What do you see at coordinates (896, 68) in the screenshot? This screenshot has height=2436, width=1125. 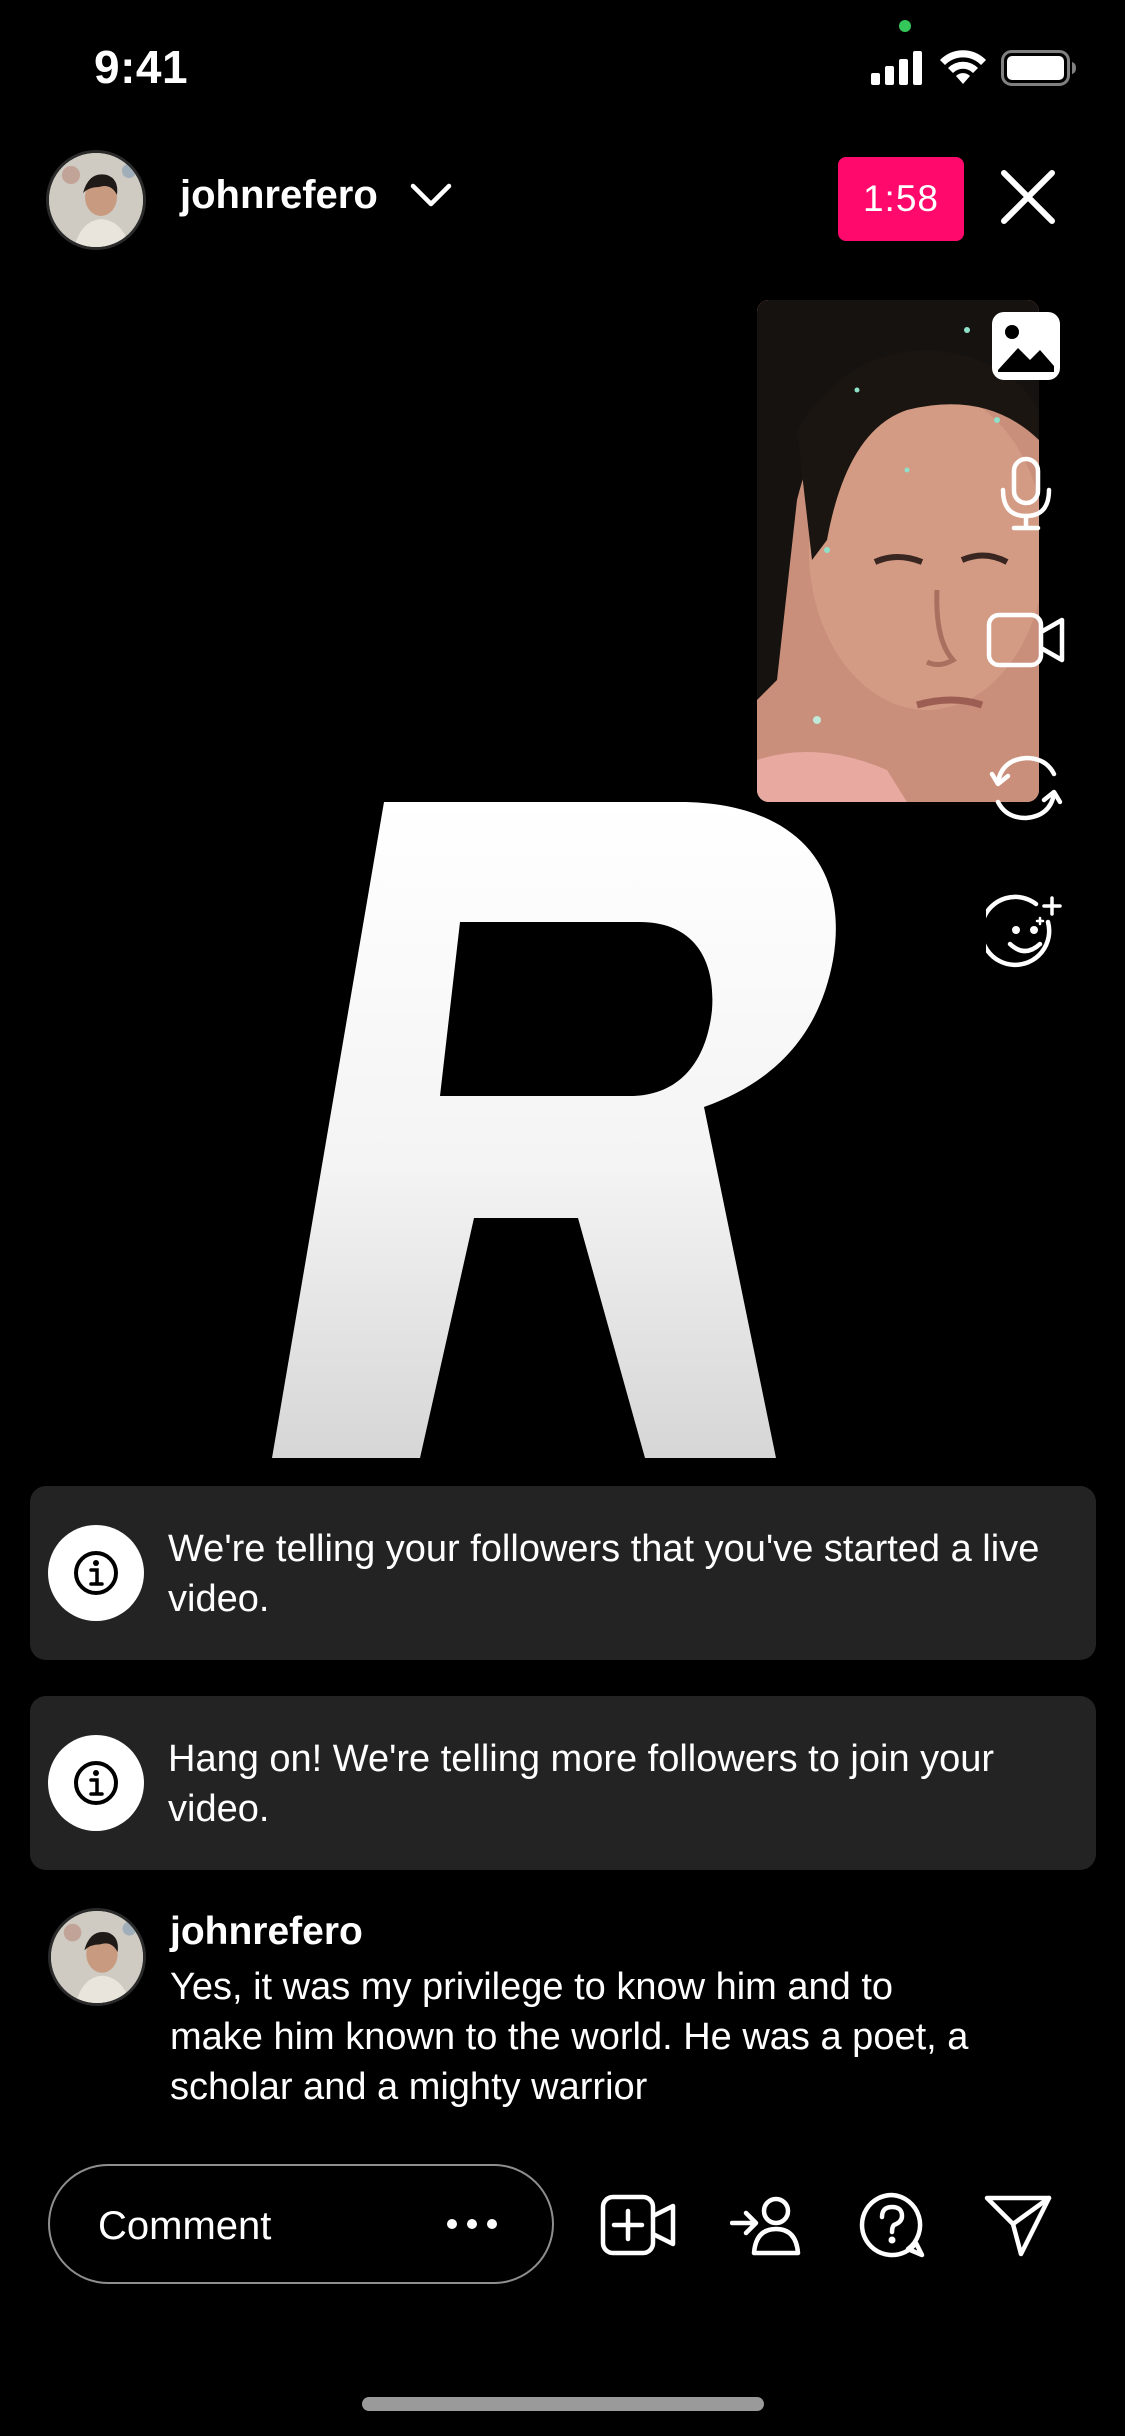 I see `cellular-signal-icon` at bounding box center [896, 68].